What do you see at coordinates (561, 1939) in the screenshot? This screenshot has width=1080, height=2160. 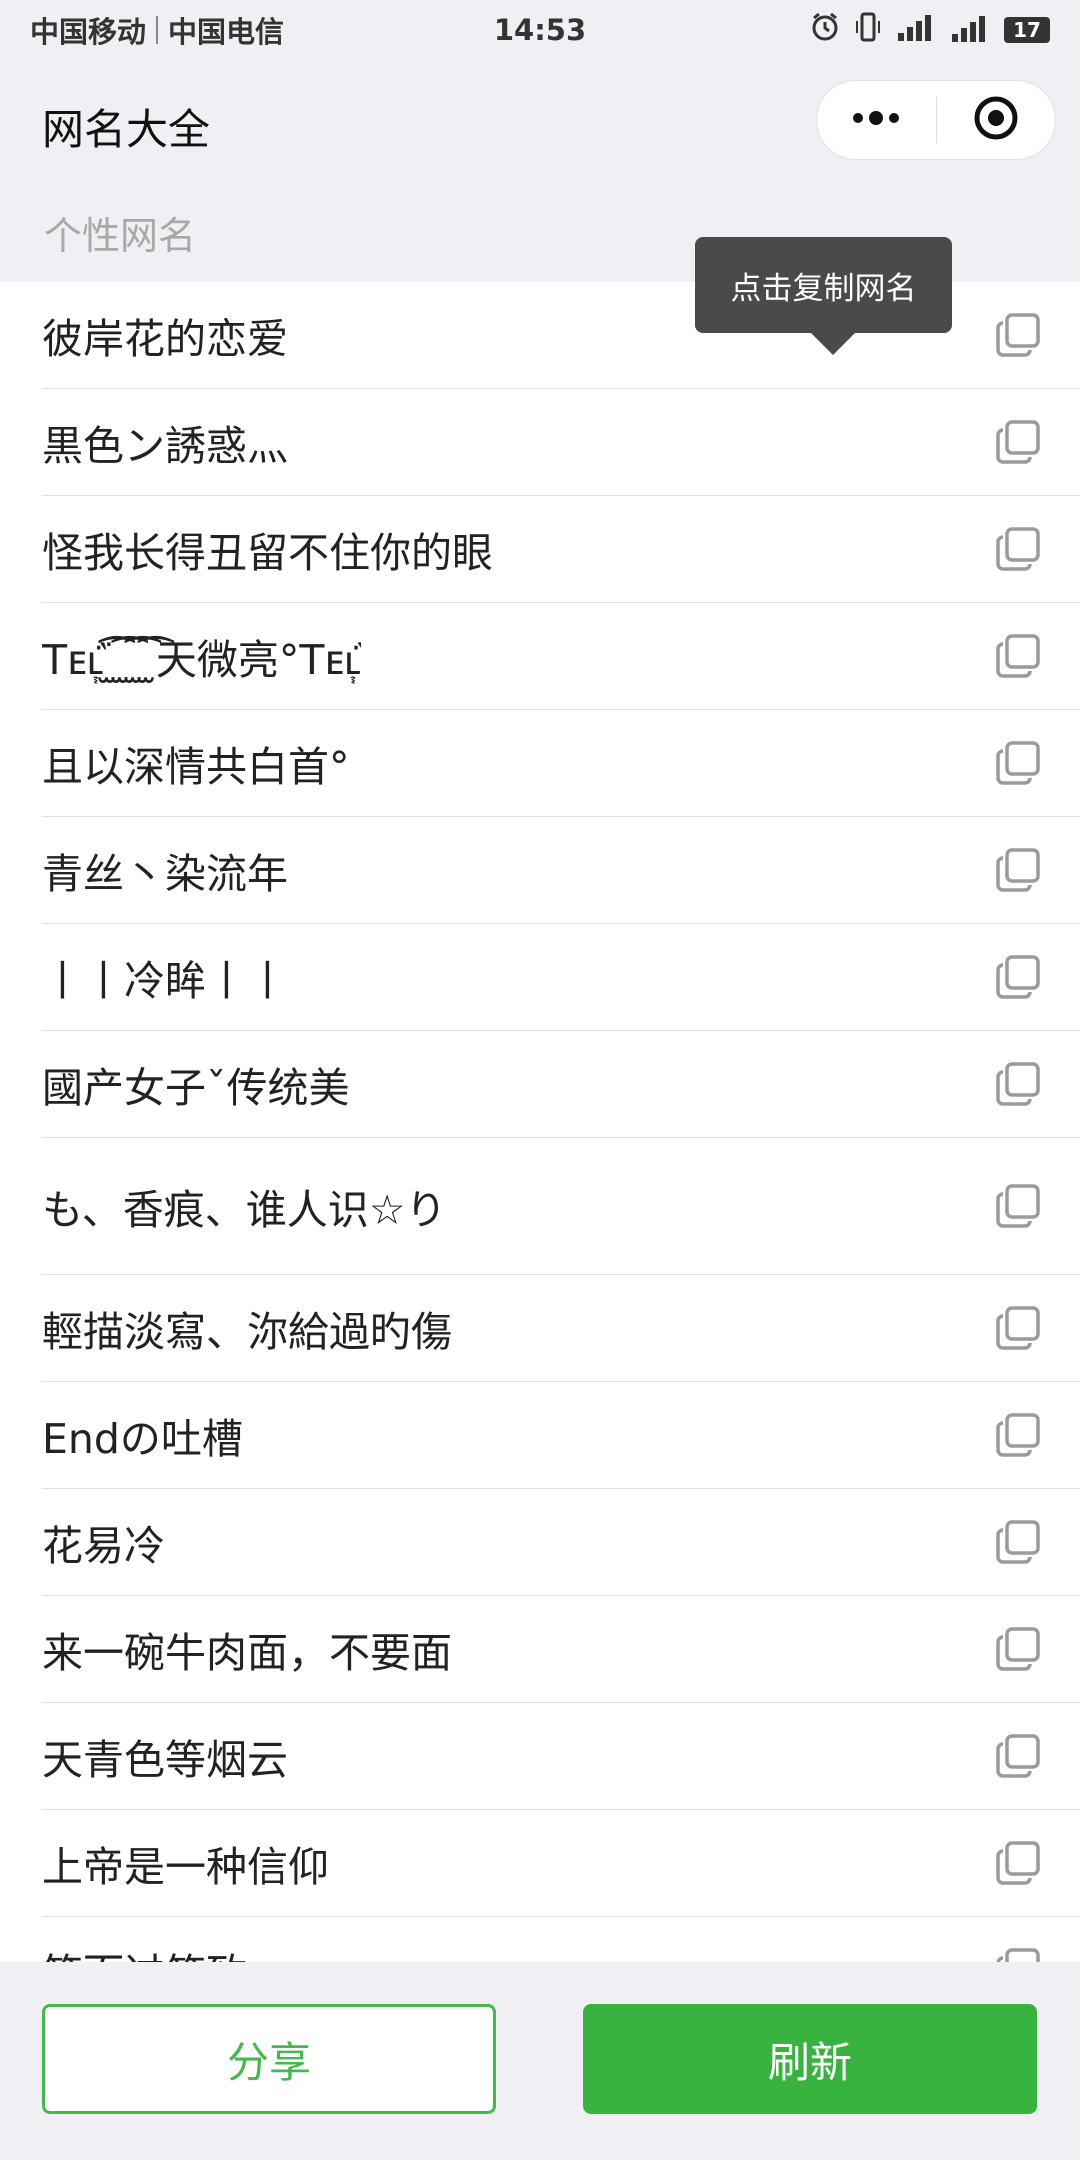 I see `list-item: 笑而过笑致` at bounding box center [561, 1939].